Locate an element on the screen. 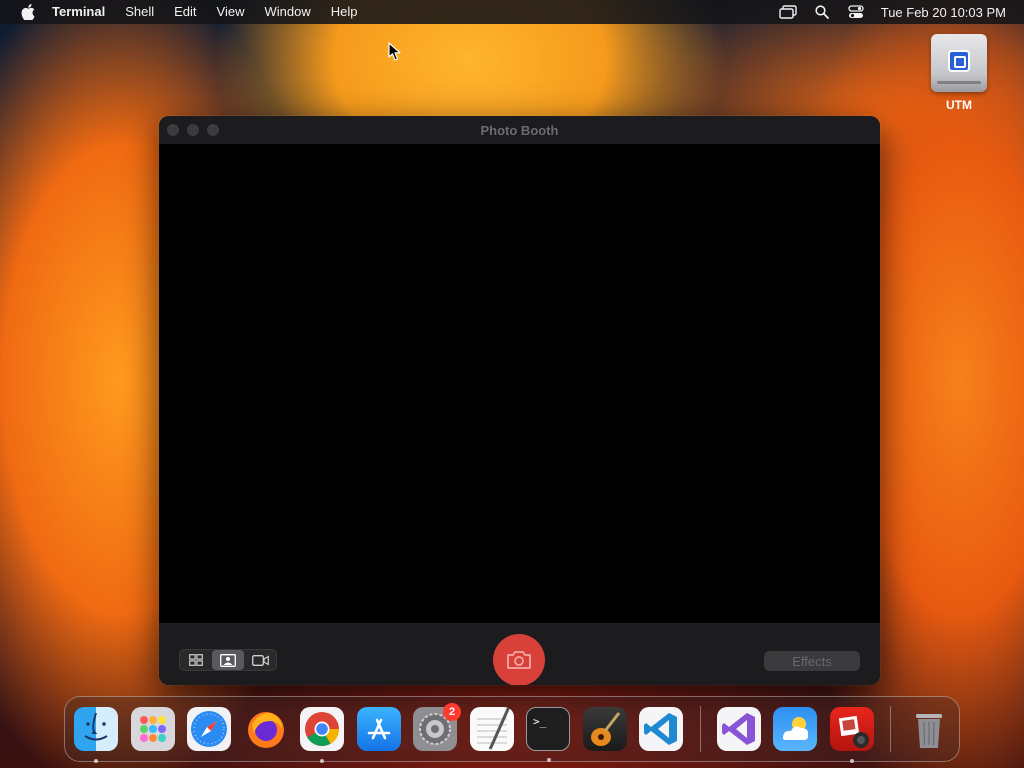 The width and height of the screenshot is (1024, 768). photo-booth-toolbar: Effects is located at coordinates (519, 654).